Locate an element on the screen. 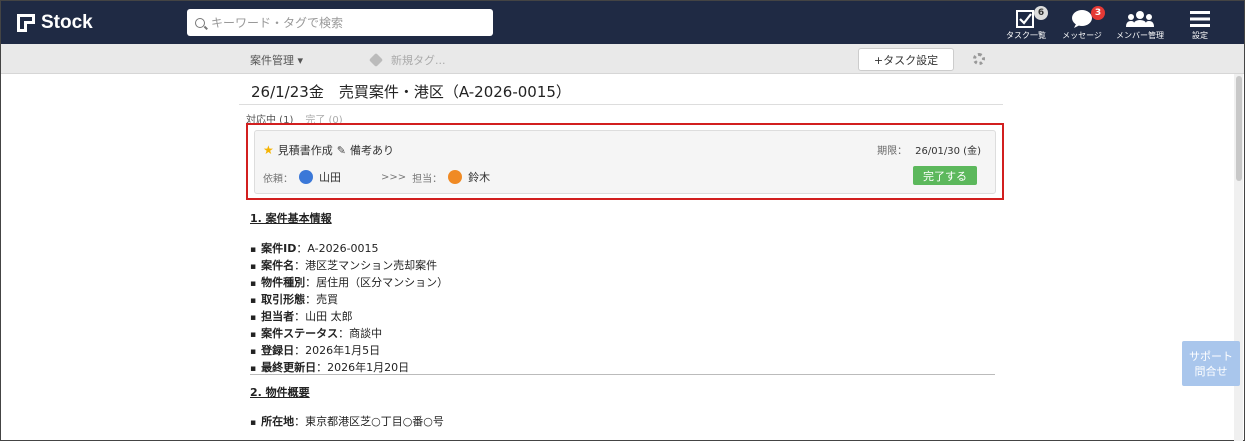  scrollbar-thumb is located at coordinates (1239, 128).